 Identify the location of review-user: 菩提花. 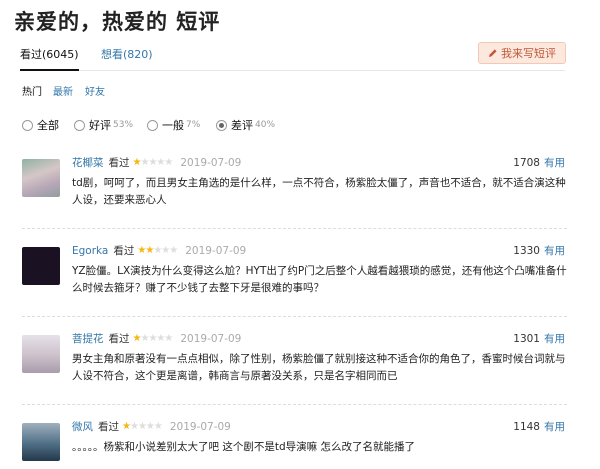
(88, 338).